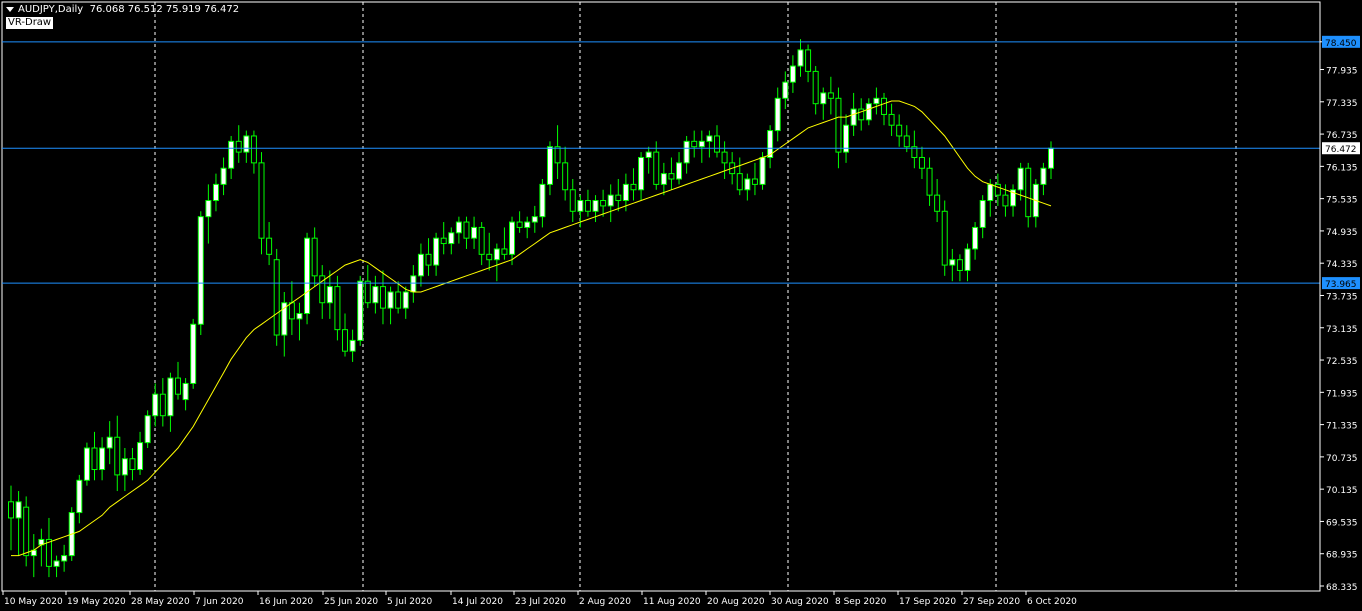 The image size is (1362, 611). What do you see at coordinates (30, 23) in the screenshot?
I see `vr-draw-label: VR-Draw` at bounding box center [30, 23].